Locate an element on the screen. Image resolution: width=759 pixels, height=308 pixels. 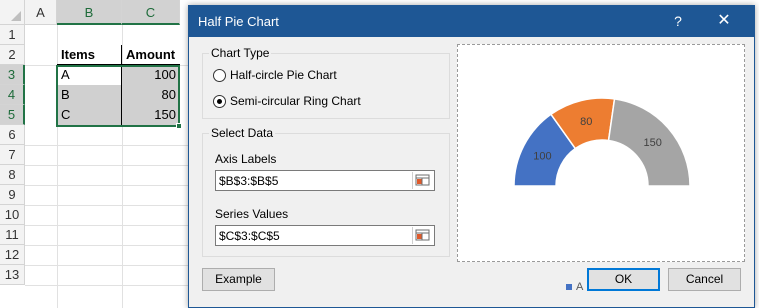
fill-handle is located at coordinates (179, 126).